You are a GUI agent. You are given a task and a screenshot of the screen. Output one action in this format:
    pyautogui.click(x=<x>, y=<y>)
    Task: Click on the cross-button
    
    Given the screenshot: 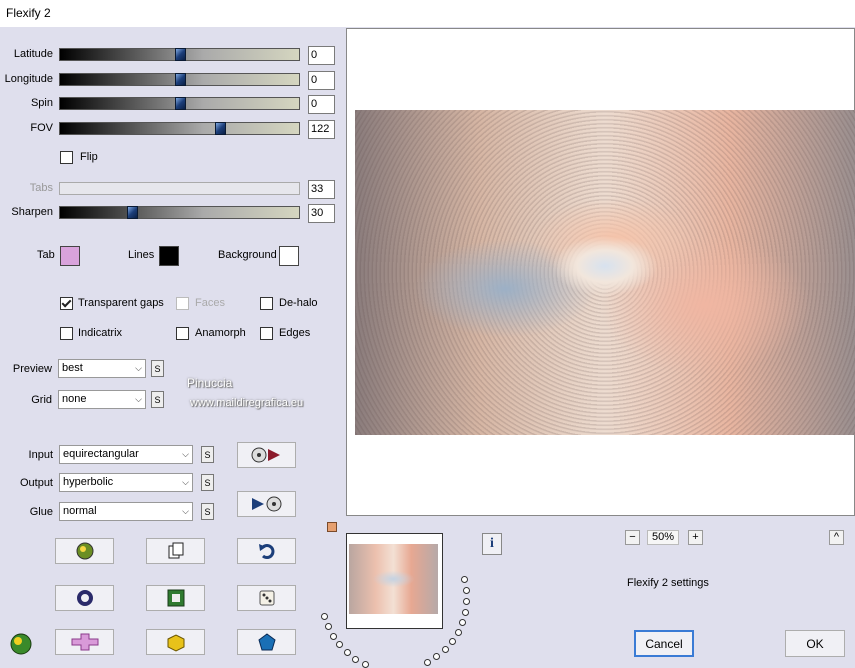 What is the action you would take?
    pyautogui.click(x=84, y=642)
    